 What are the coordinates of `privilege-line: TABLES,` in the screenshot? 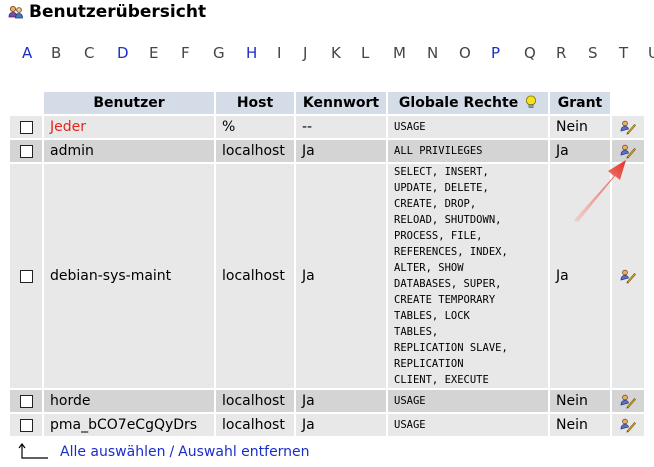 It's located at (416, 332).